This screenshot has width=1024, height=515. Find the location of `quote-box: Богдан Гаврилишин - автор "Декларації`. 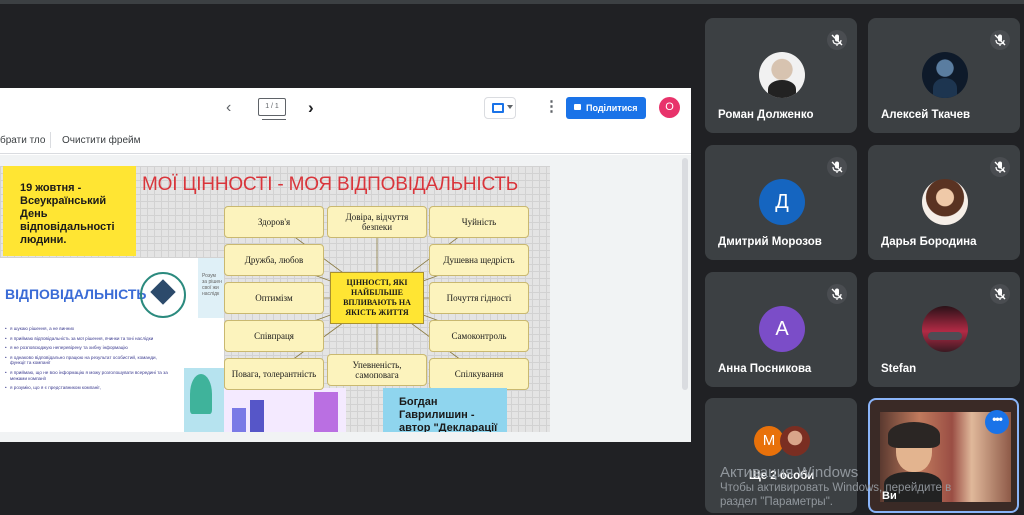

quote-box: Богдан Гаврилишин - автор "Декларації is located at coordinates (445, 410).